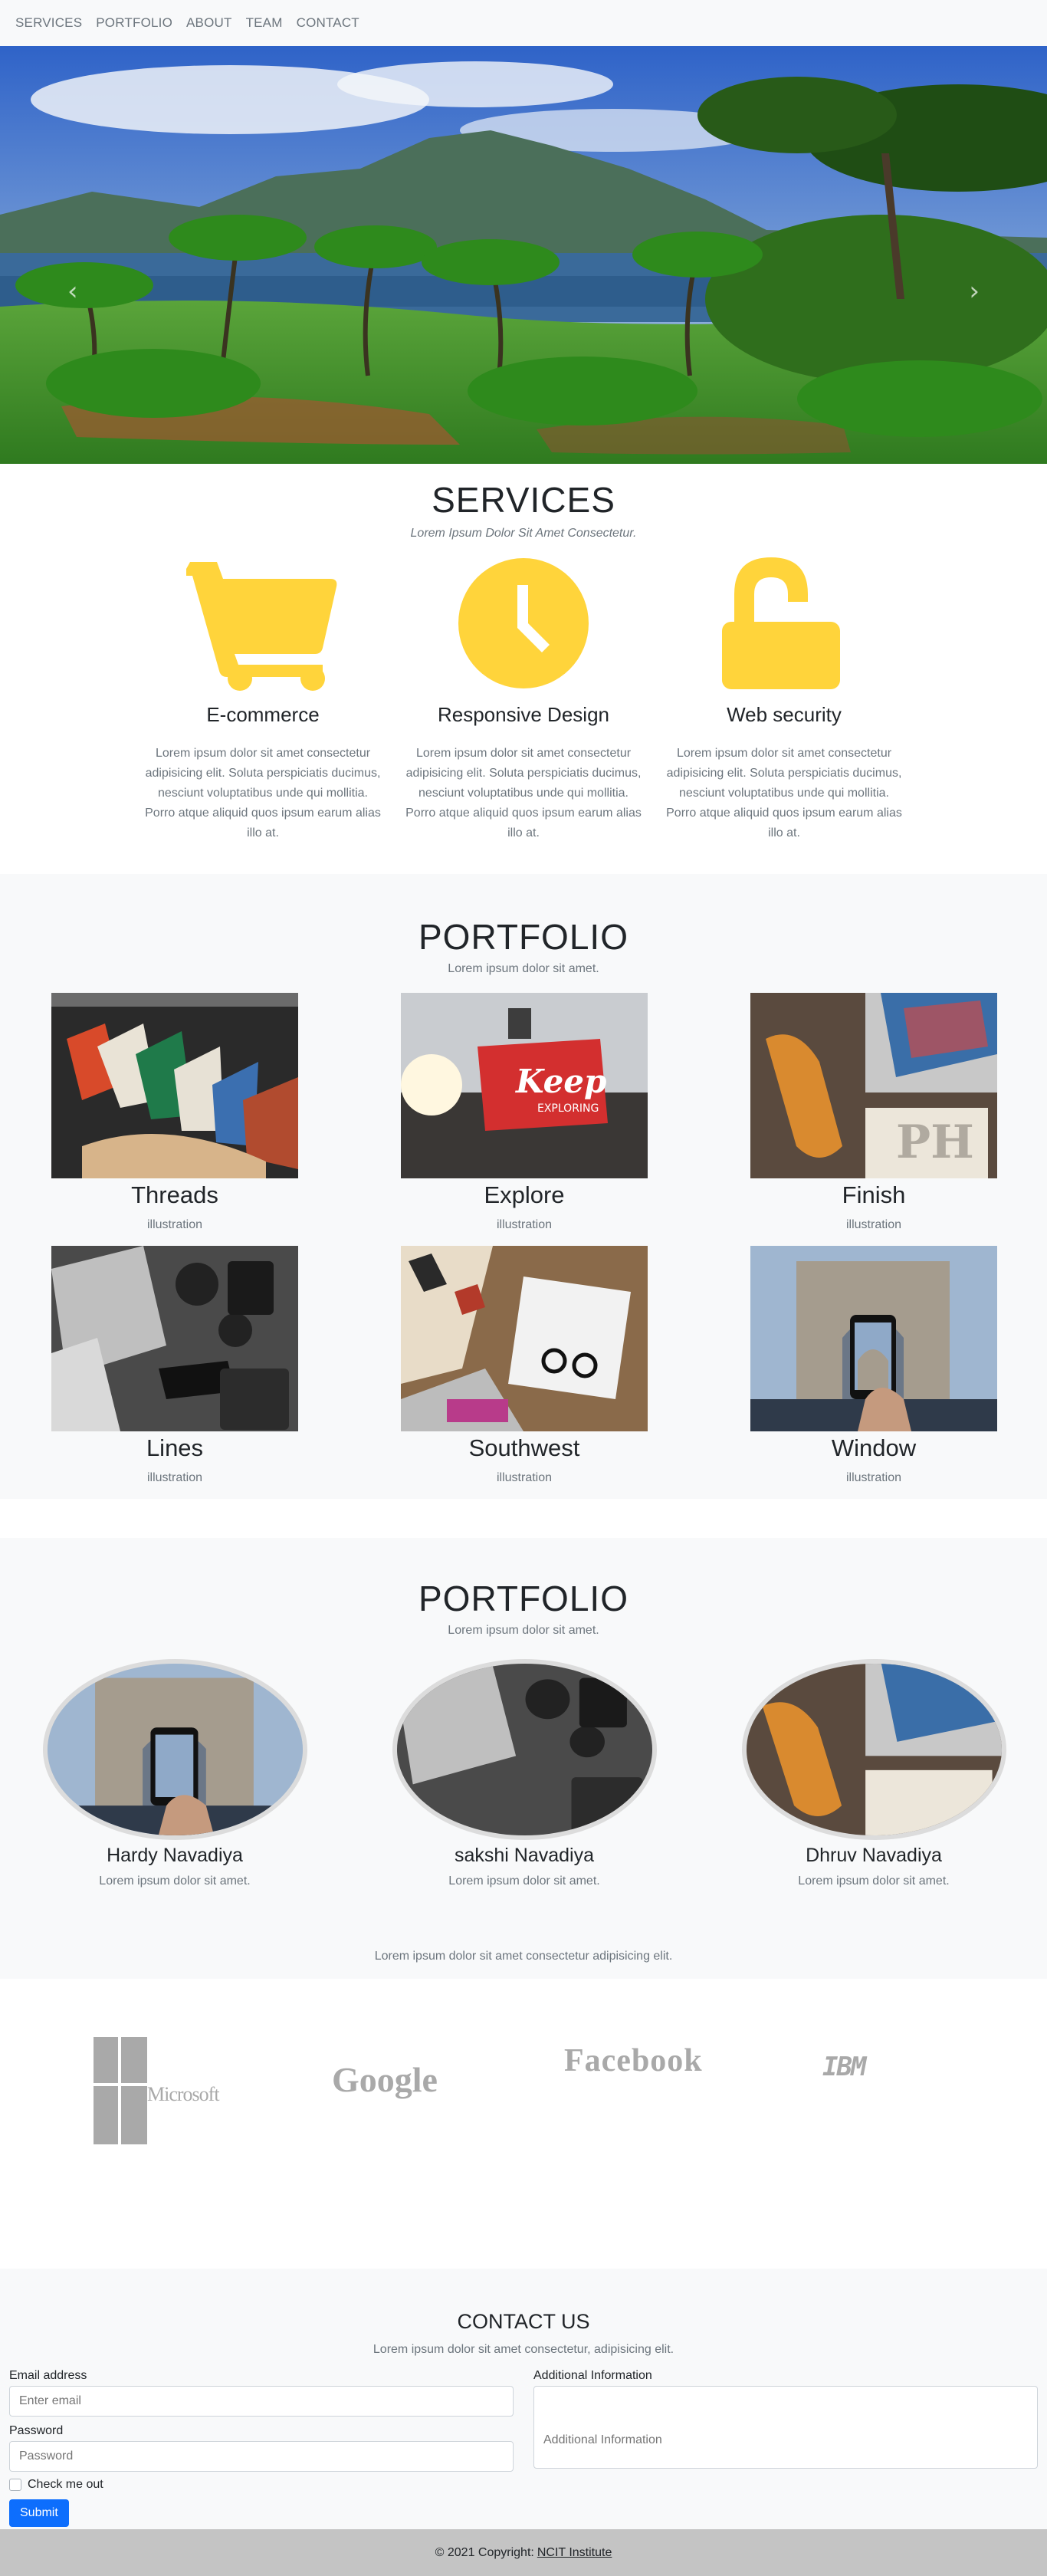 Image resolution: width=1047 pixels, height=2576 pixels. Describe the element at coordinates (48, 23) in the screenshot. I see `nav-link-services: SERVICES` at that location.